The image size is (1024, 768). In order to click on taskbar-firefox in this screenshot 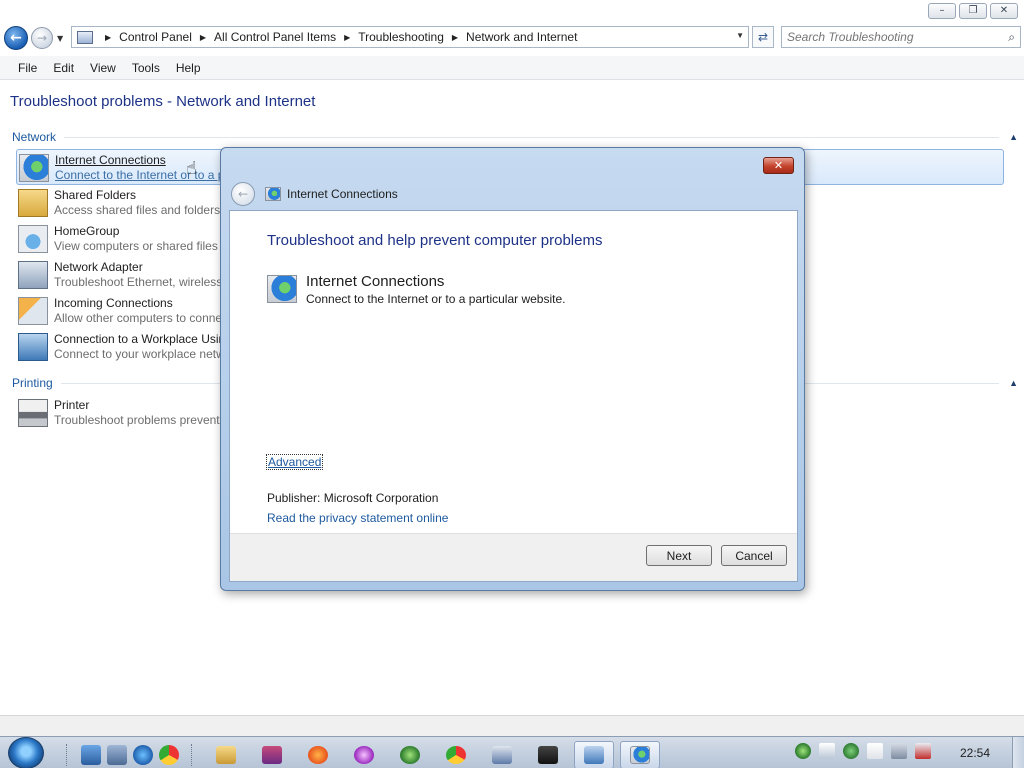, I will do `click(318, 754)`.